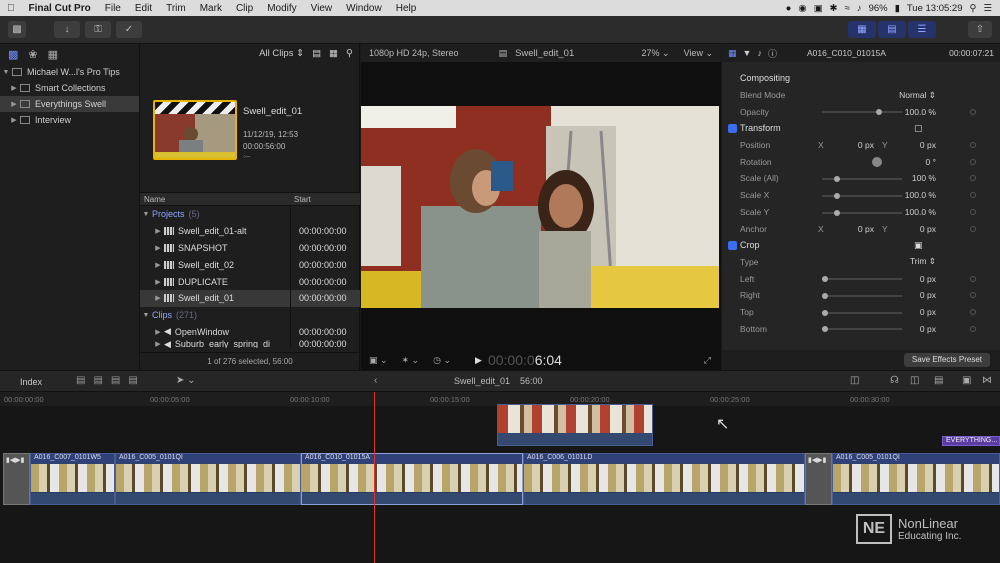 The image size is (1000, 563). Describe the element at coordinates (928, 229) in the screenshot. I see `anchor-y-value: 0 px` at that location.